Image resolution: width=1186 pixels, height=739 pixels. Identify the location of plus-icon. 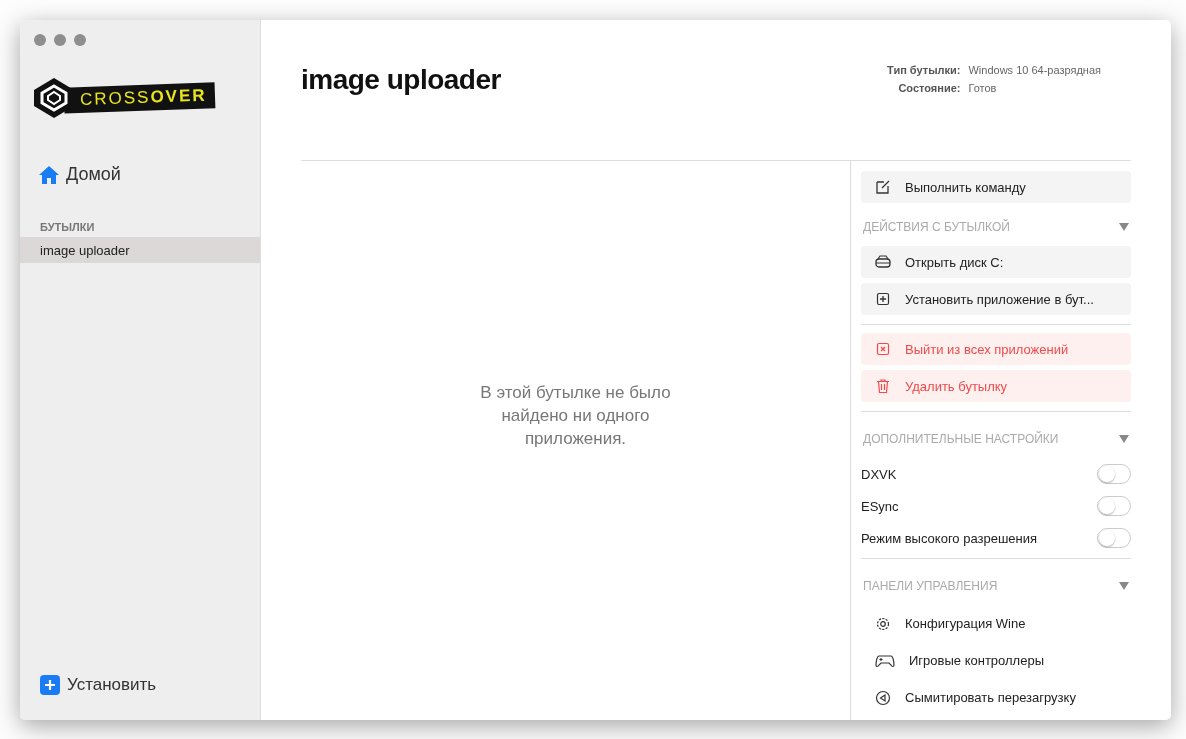
(50, 685).